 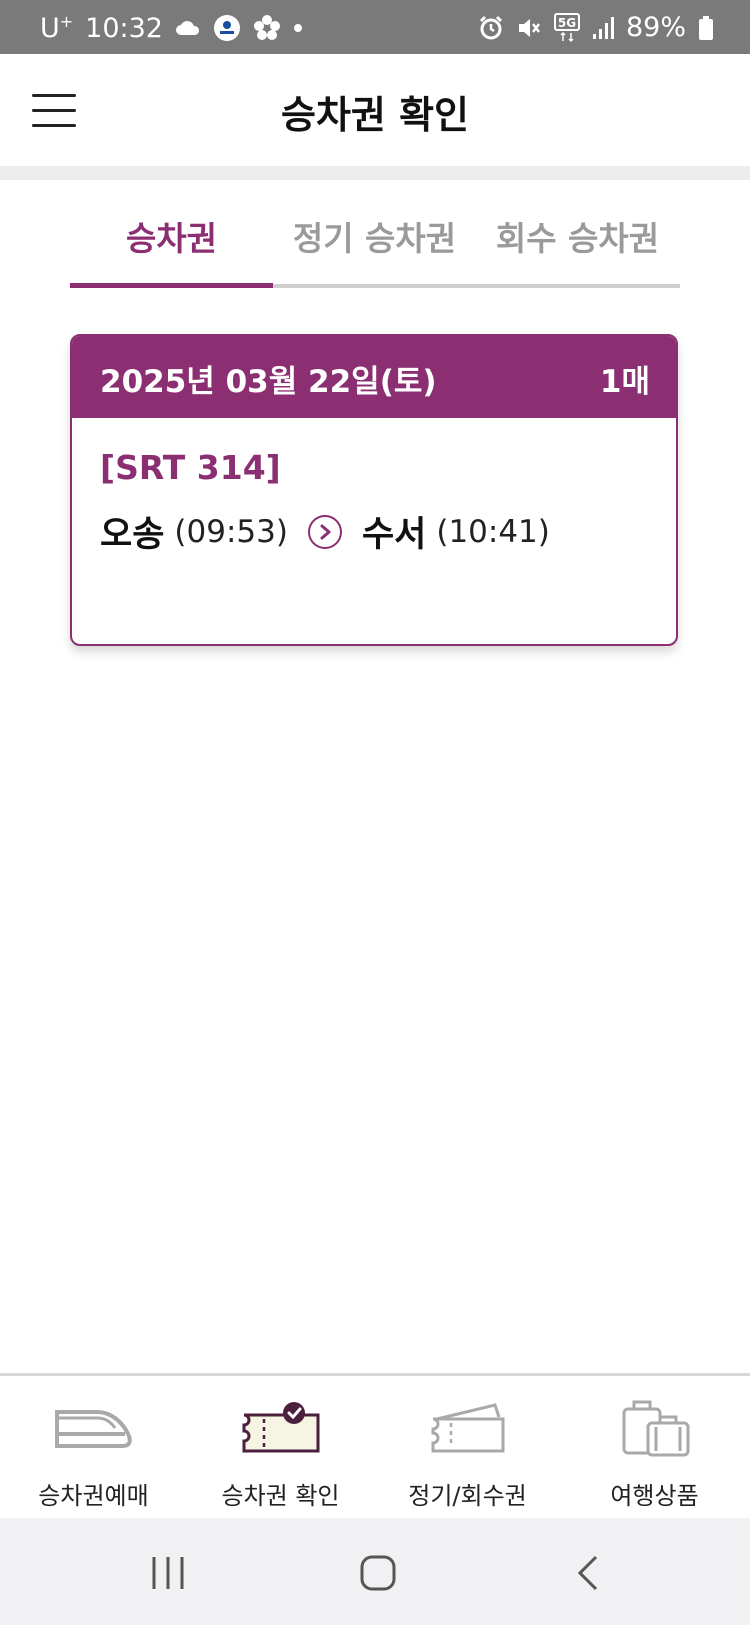 What do you see at coordinates (590, 1573) in the screenshot?
I see `back-icon` at bounding box center [590, 1573].